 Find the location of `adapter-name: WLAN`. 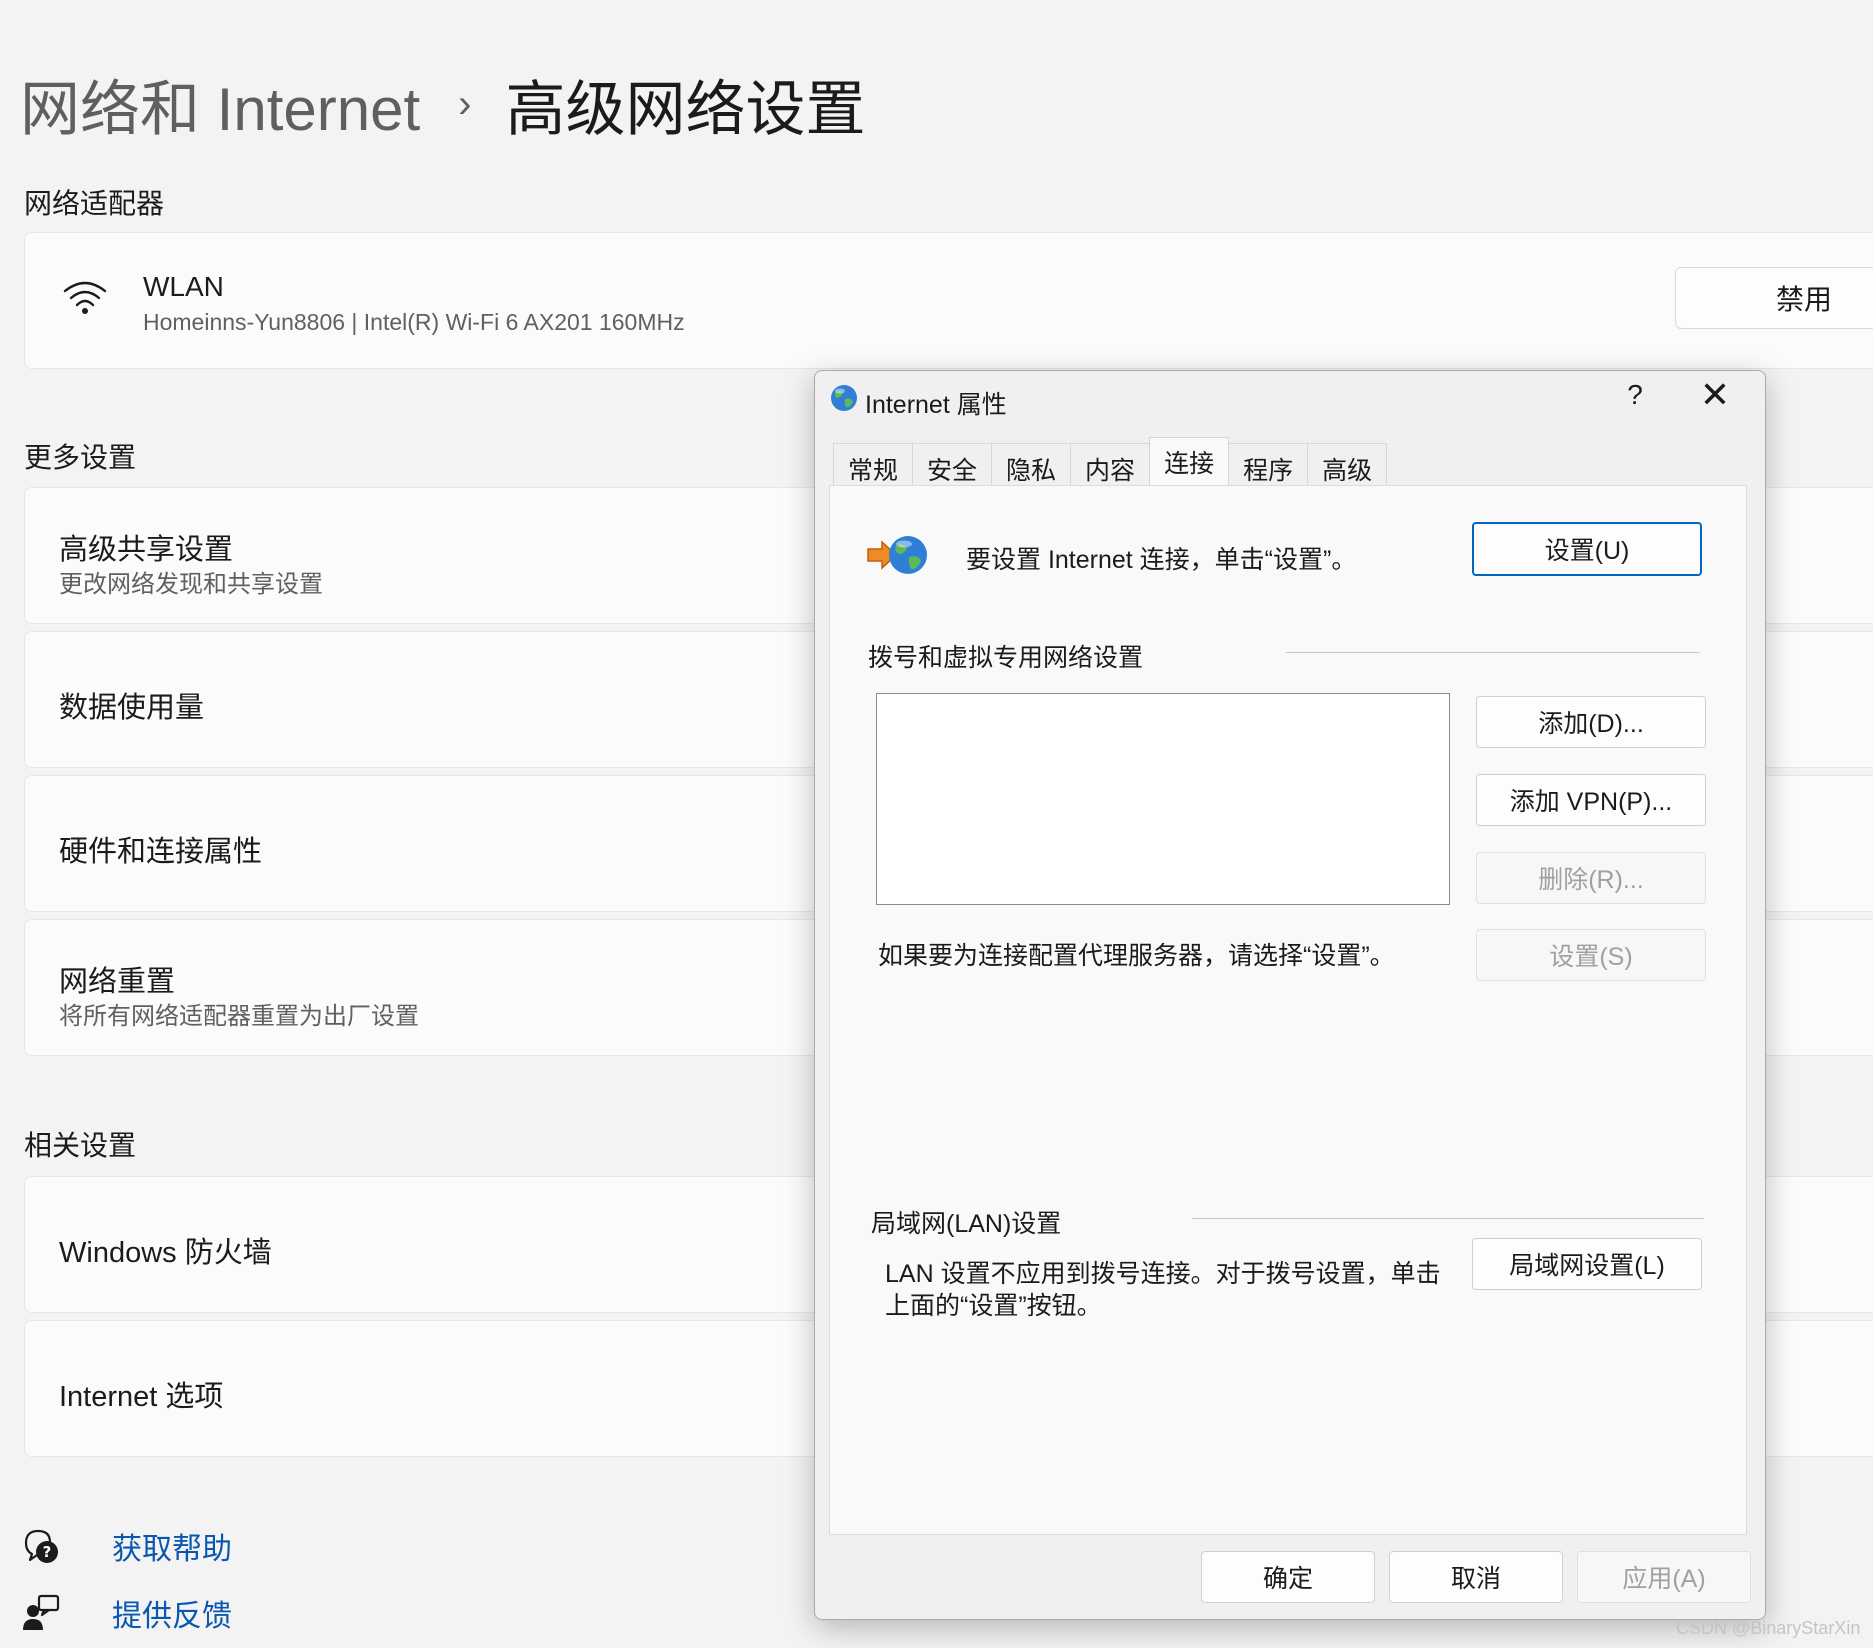

adapter-name: WLAN is located at coordinates (183, 286).